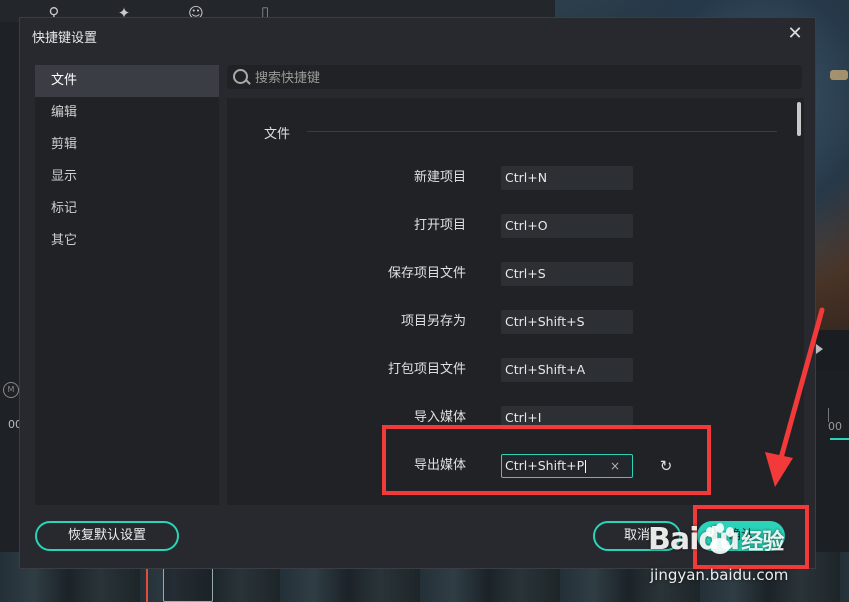 The image size is (849, 602). What do you see at coordinates (147, 585) in the screenshot?
I see `playhead-line` at bounding box center [147, 585].